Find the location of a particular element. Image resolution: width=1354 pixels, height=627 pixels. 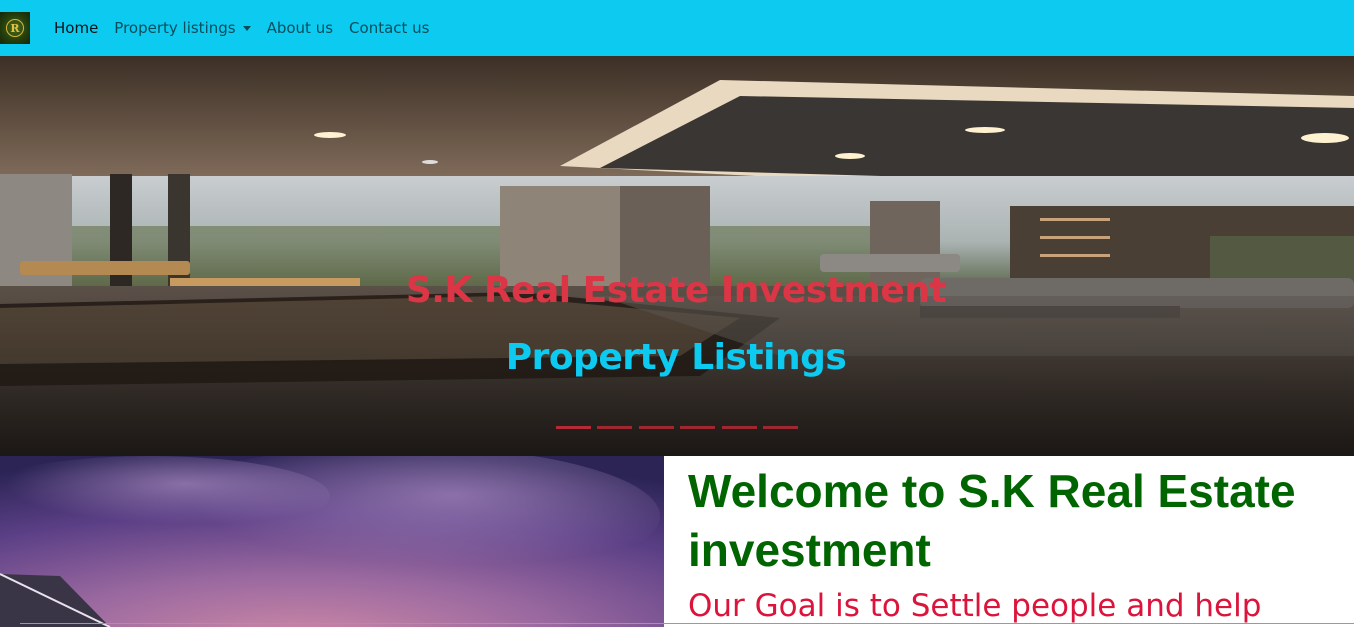

nav-about-link: About us is located at coordinates (300, 28).